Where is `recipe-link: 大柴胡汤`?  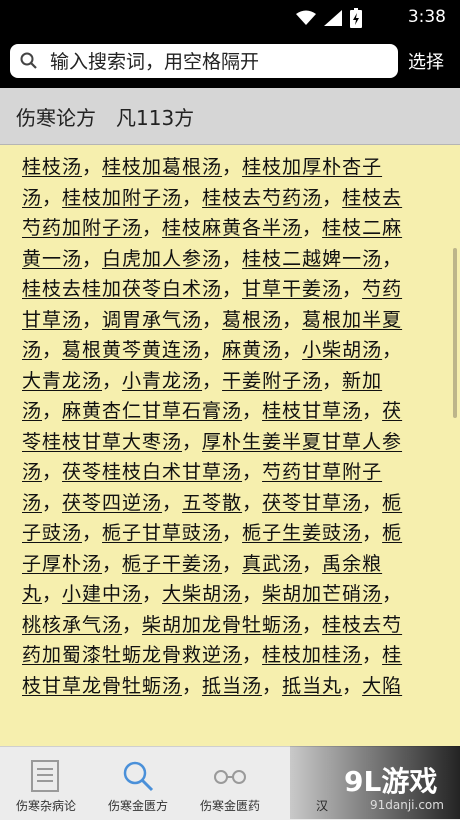
recipe-link: 大柴胡汤 is located at coordinates (202, 594).